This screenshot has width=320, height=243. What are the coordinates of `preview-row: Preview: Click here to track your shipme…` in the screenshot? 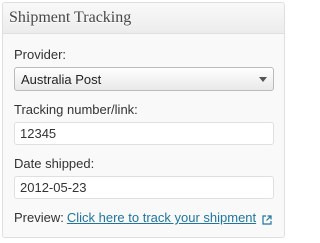 It's located at (144, 218).